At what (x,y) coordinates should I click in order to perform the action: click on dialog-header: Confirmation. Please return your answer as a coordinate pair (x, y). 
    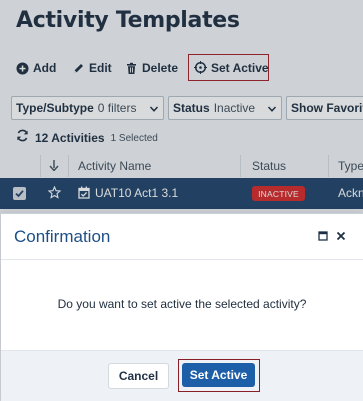
    Looking at the image, I should click on (182, 237).